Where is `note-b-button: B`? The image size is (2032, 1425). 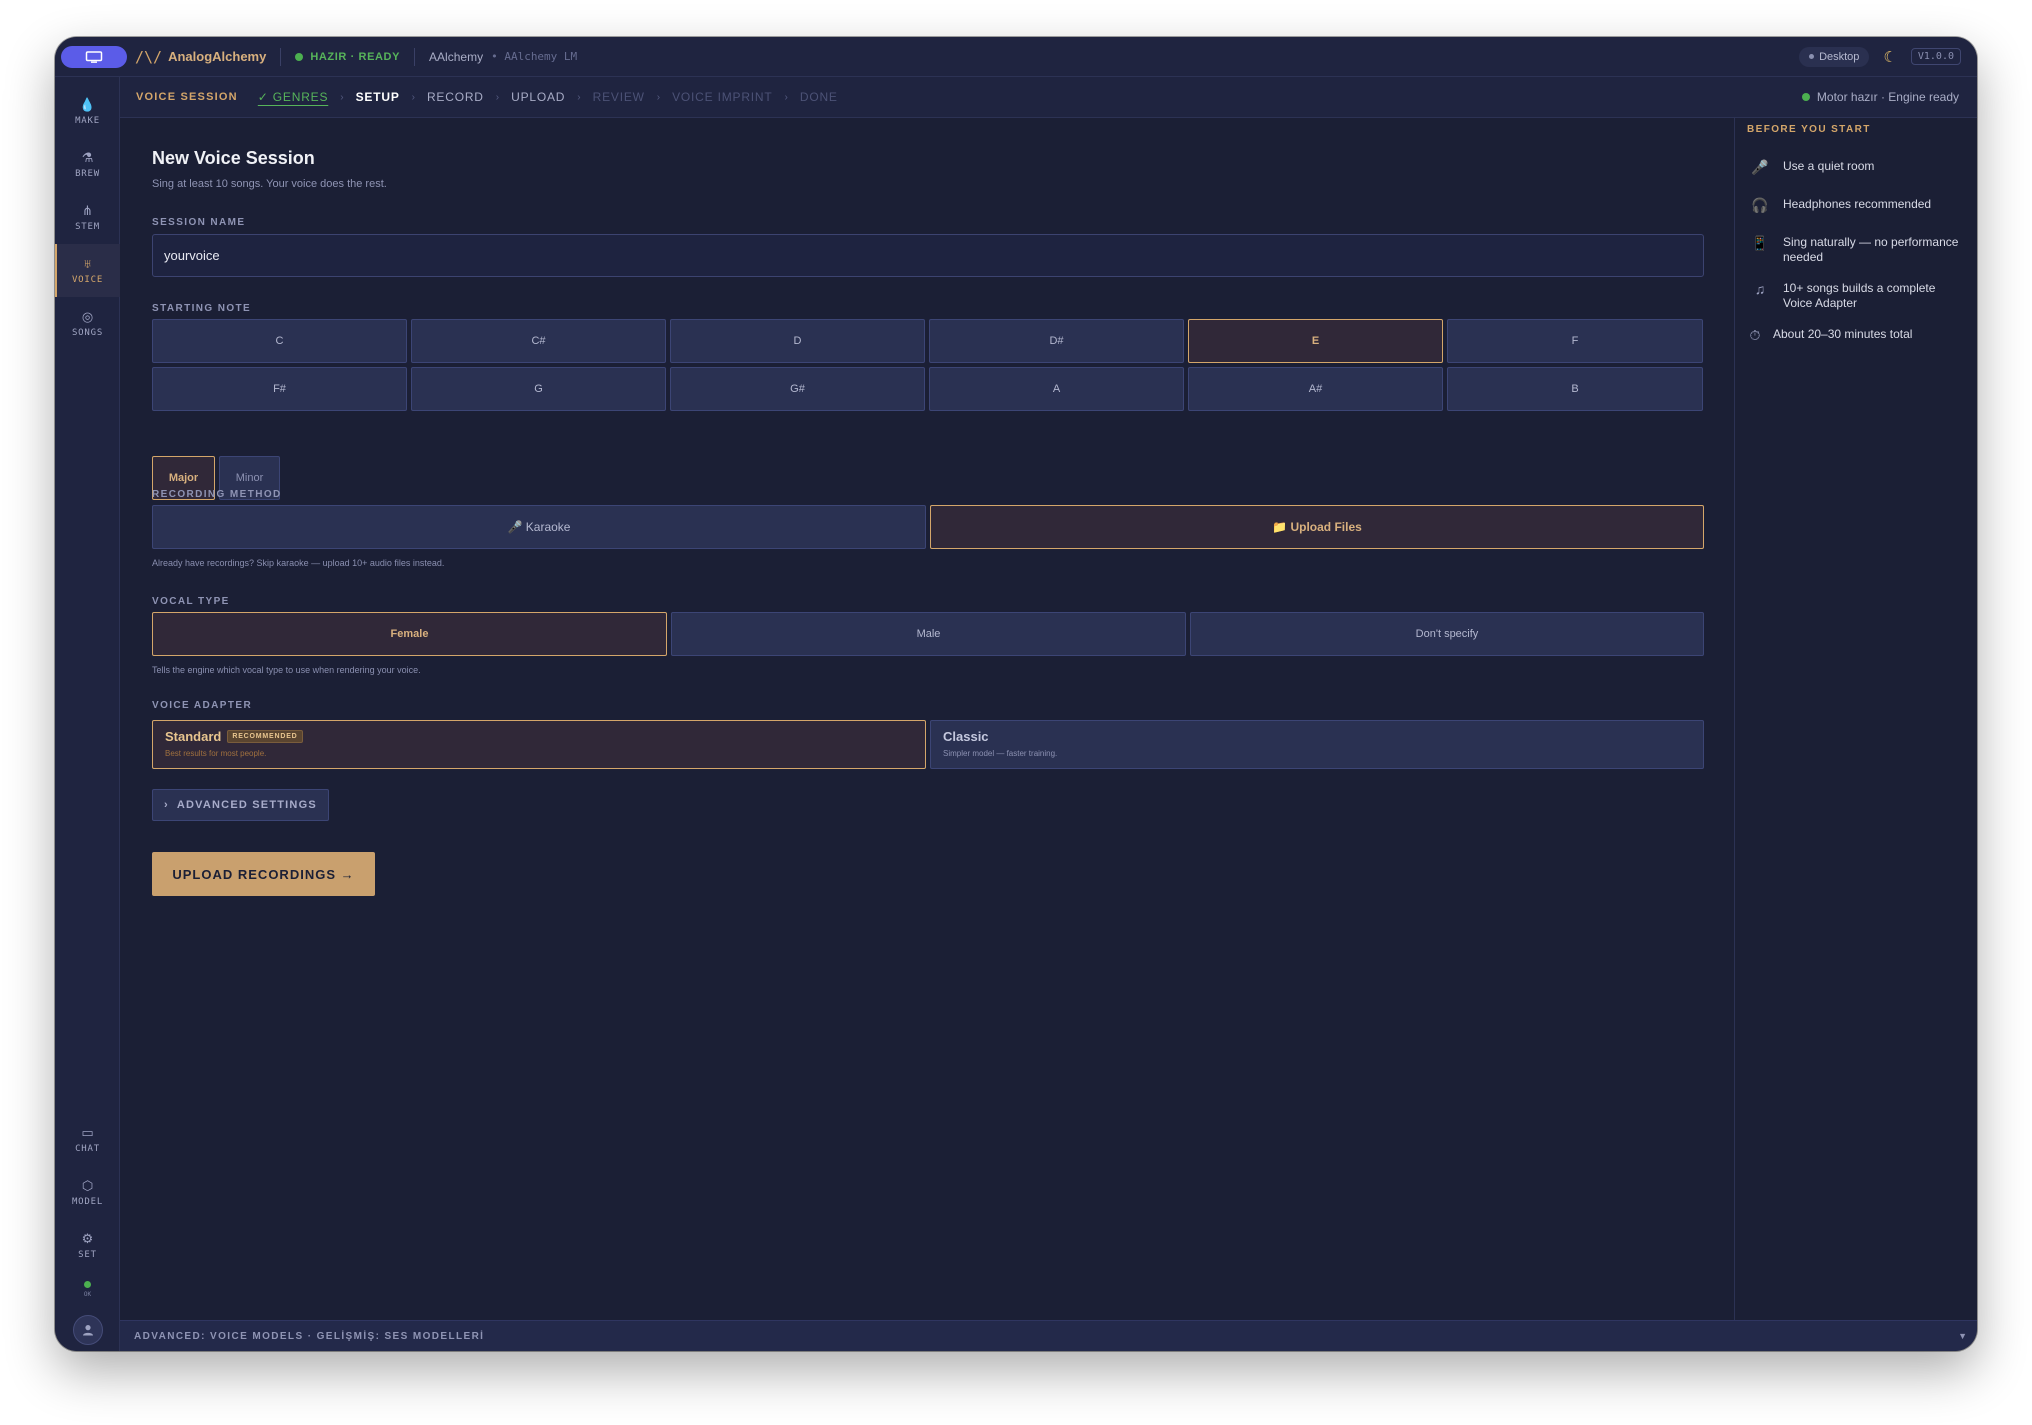 note-b-button: B is located at coordinates (1575, 389).